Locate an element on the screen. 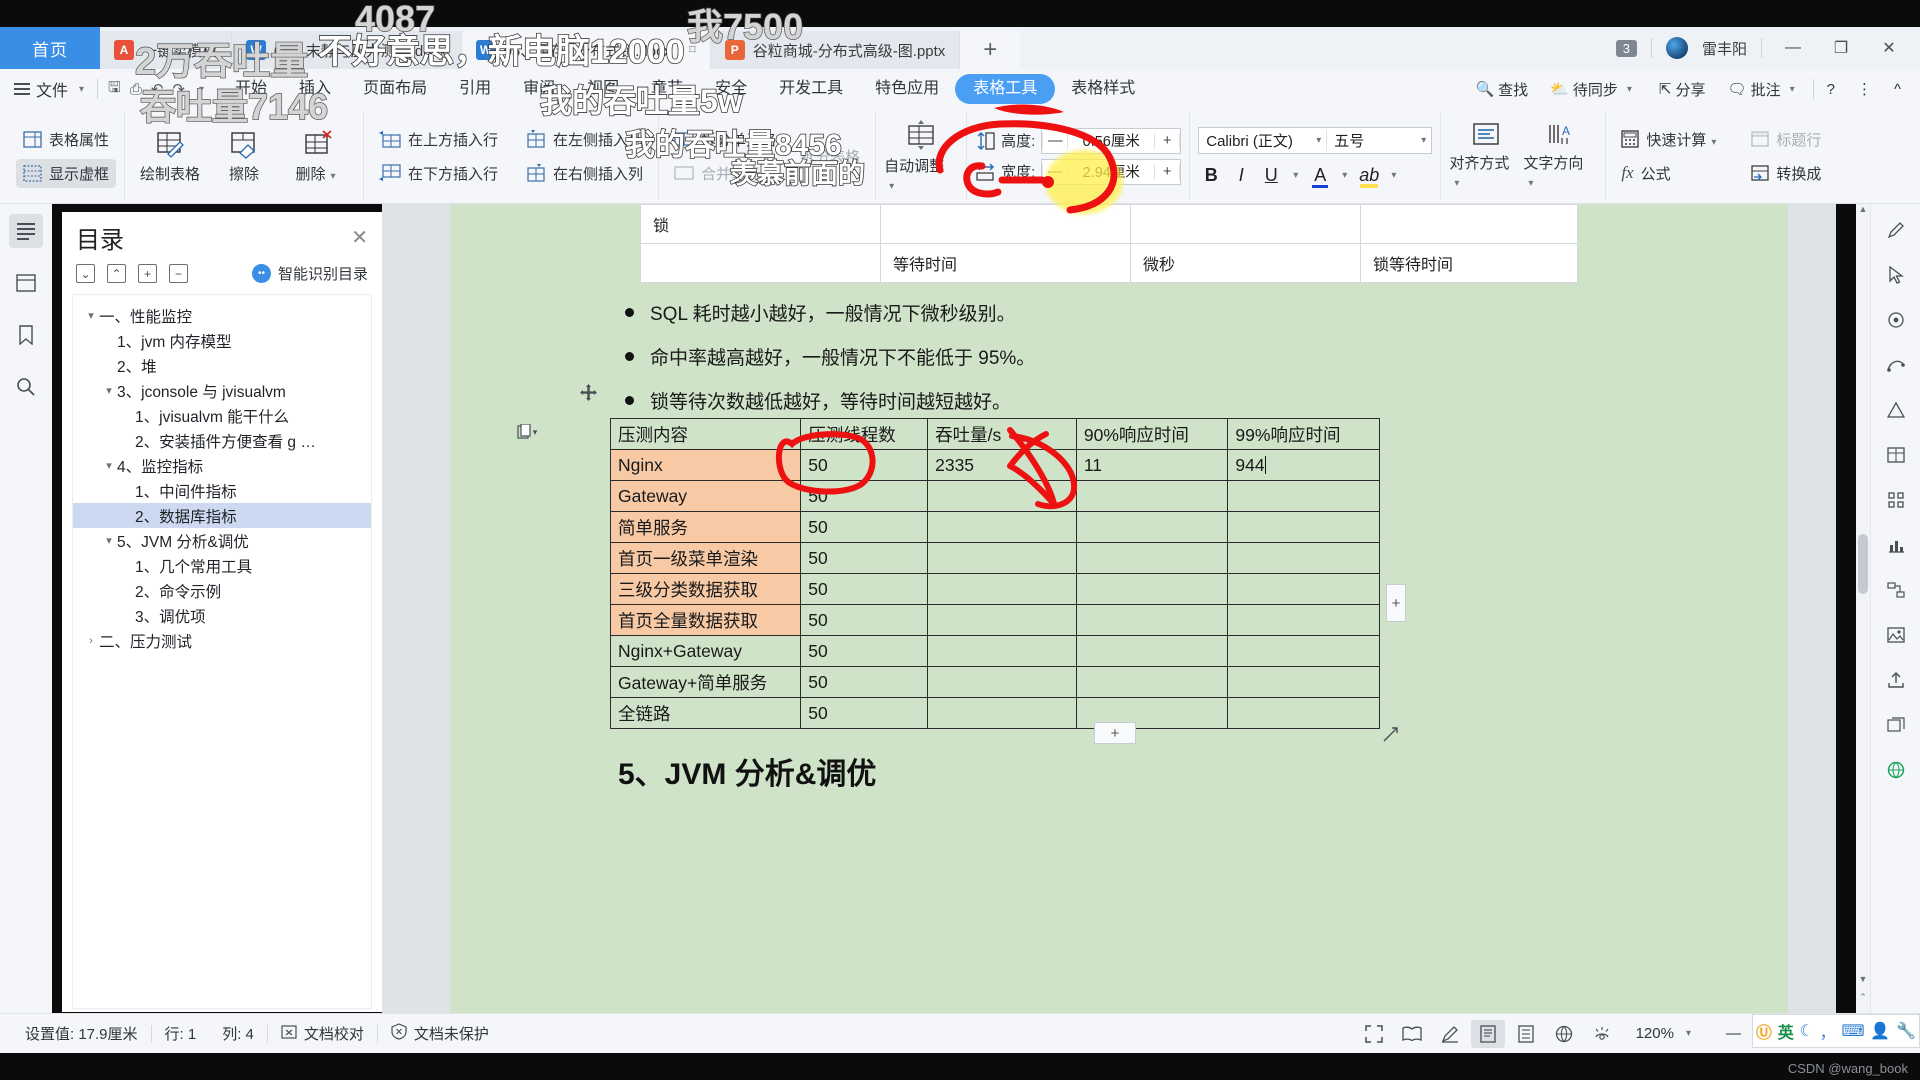 The height and width of the screenshot is (1080, 1920). ime-moon-icon: ☾ is located at coordinates (1807, 1031).